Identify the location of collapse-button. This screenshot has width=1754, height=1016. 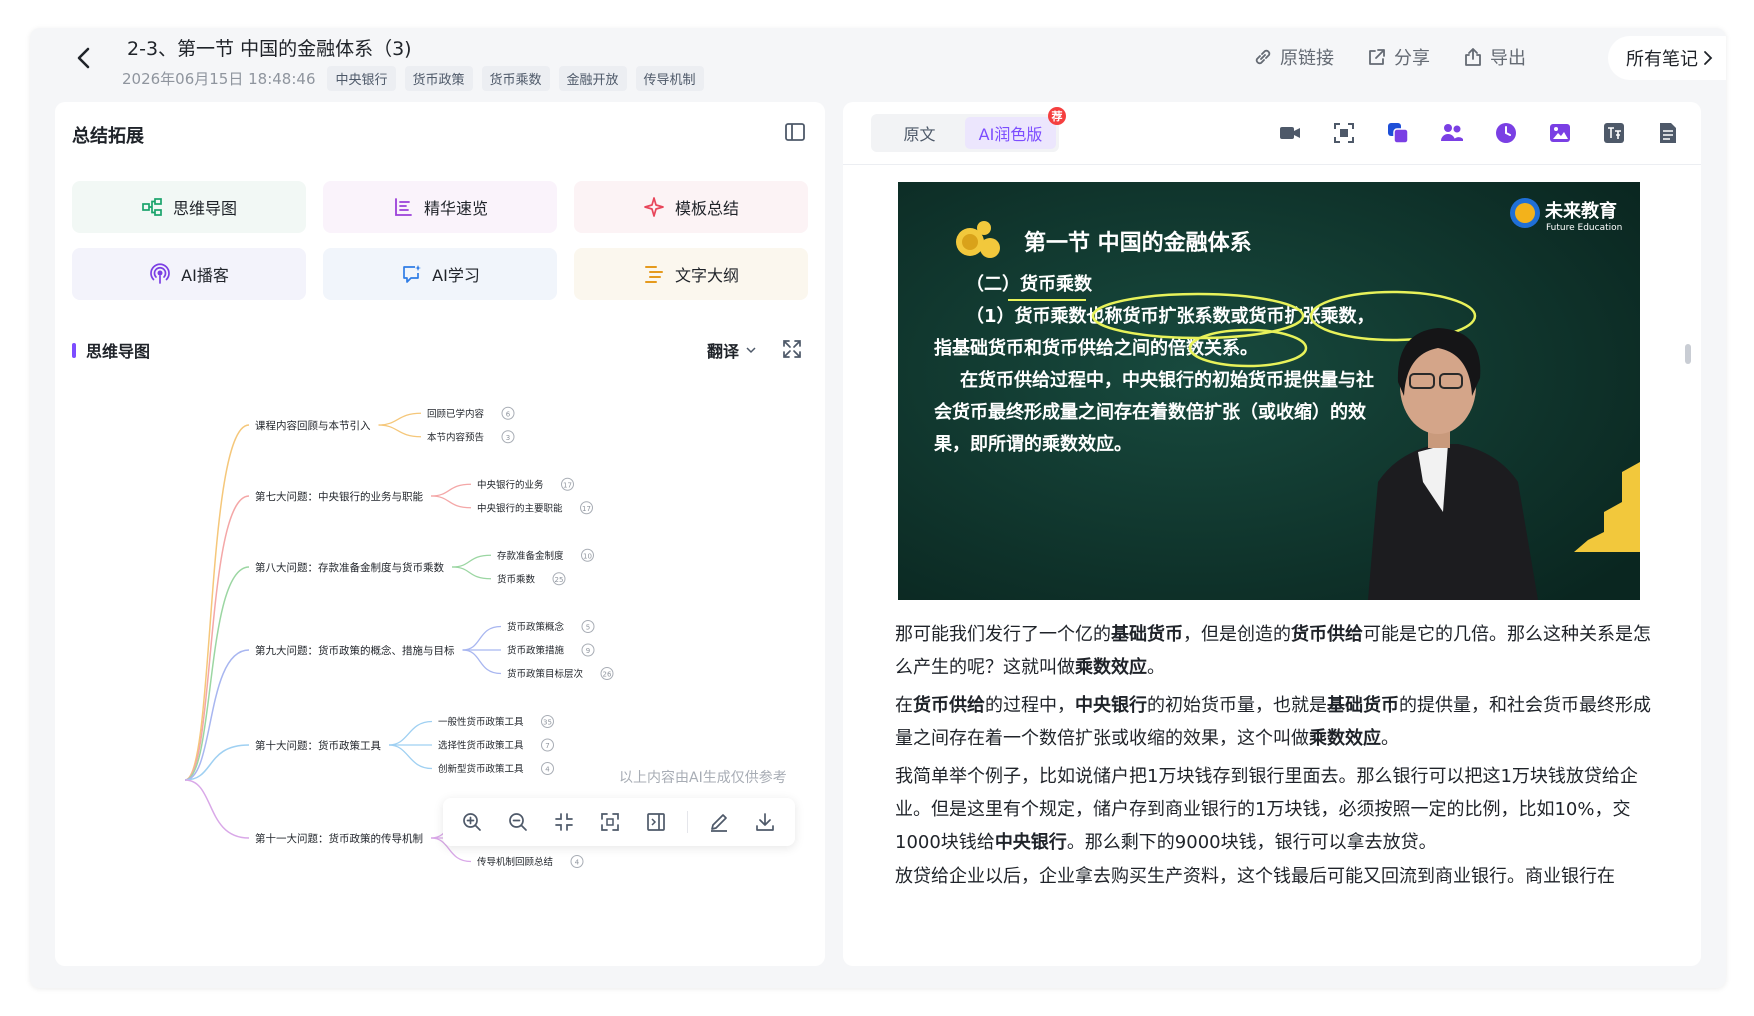
(564, 822).